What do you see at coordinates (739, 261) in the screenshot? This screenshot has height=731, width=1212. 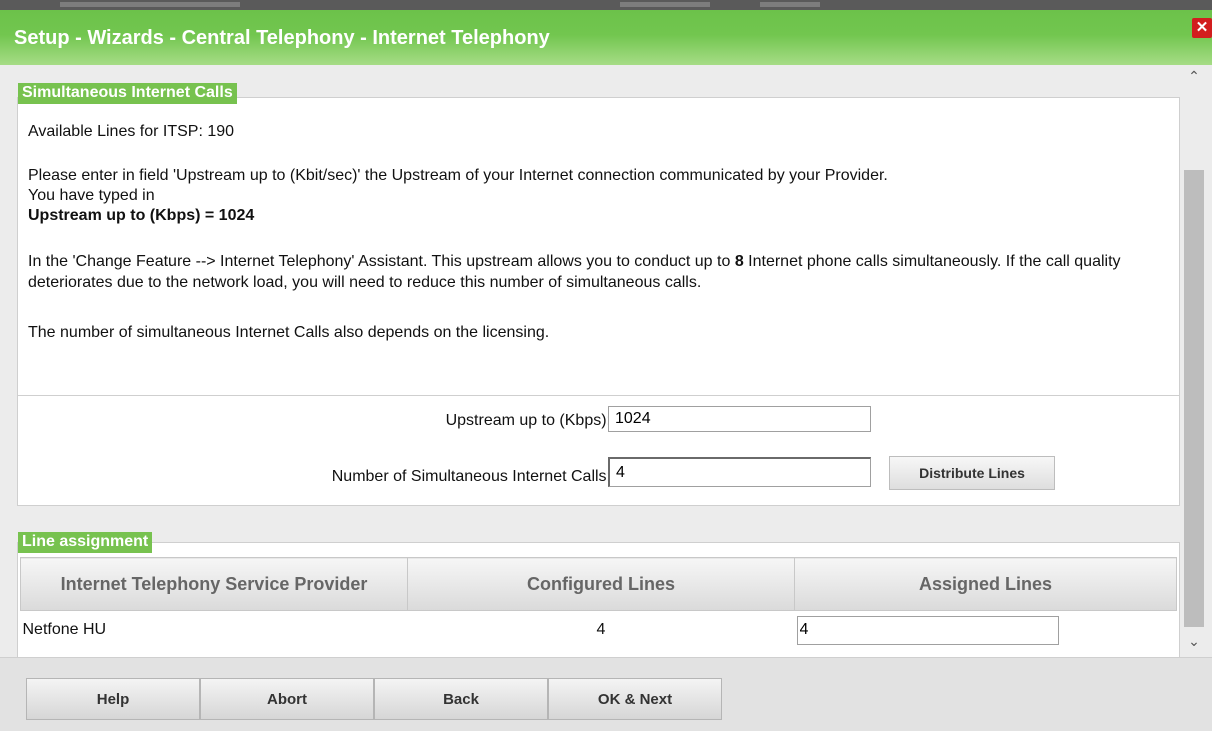 I see `max-calls-value: 8` at bounding box center [739, 261].